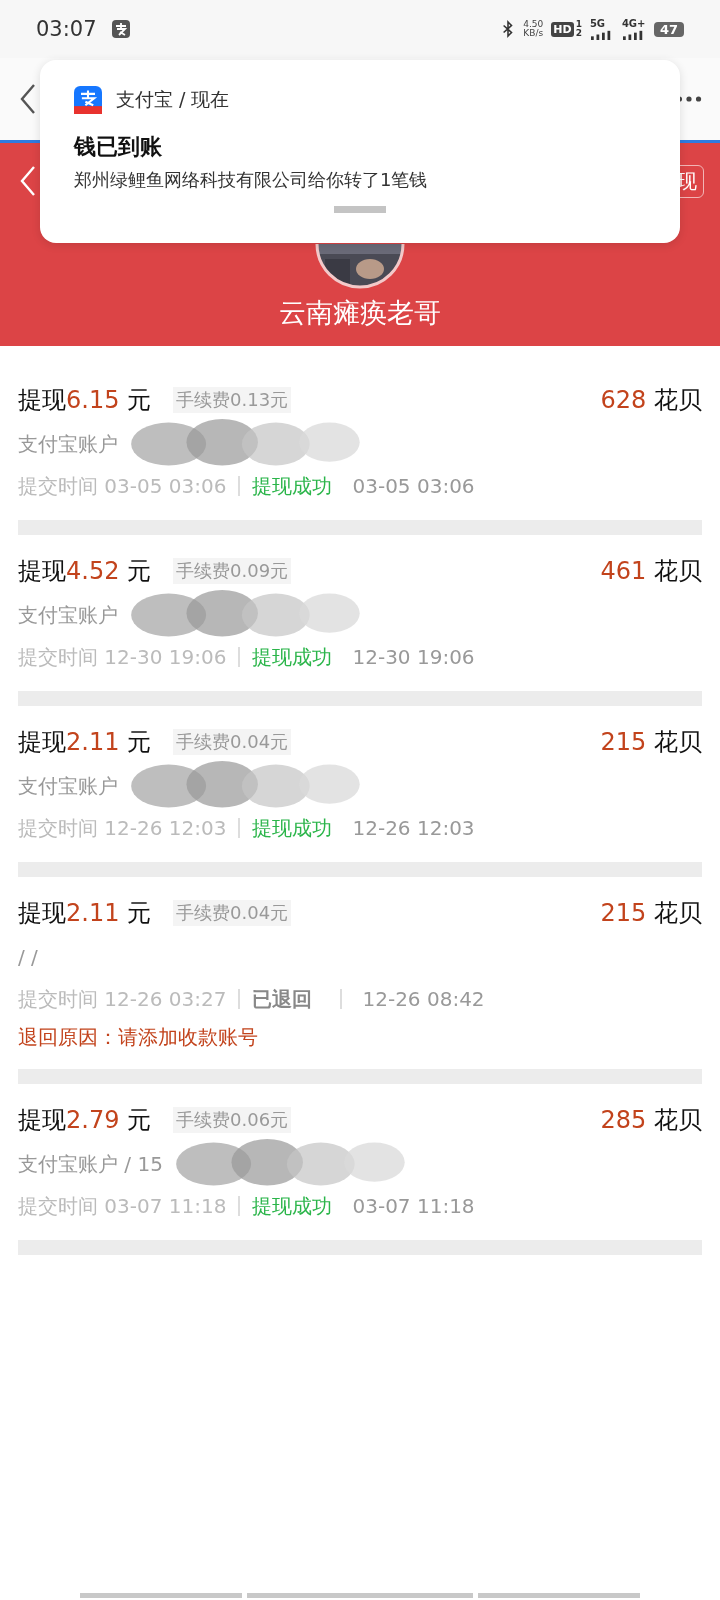  Describe the element at coordinates (423, 999) in the screenshot. I see `result-time: 12-26 08:42` at that location.